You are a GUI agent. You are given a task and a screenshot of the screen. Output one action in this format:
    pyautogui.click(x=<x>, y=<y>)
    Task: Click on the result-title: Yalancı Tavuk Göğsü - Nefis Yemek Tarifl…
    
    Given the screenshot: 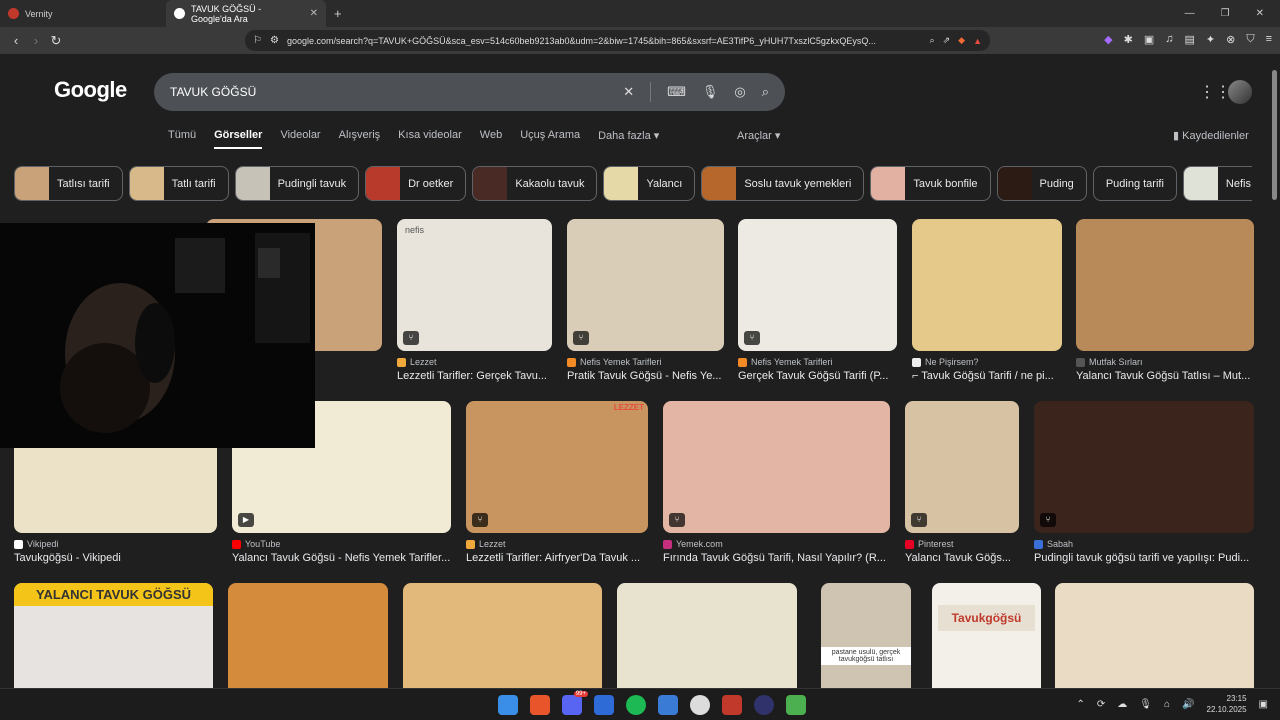 What is the action you would take?
    pyautogui.click(x=341, y=558)
    